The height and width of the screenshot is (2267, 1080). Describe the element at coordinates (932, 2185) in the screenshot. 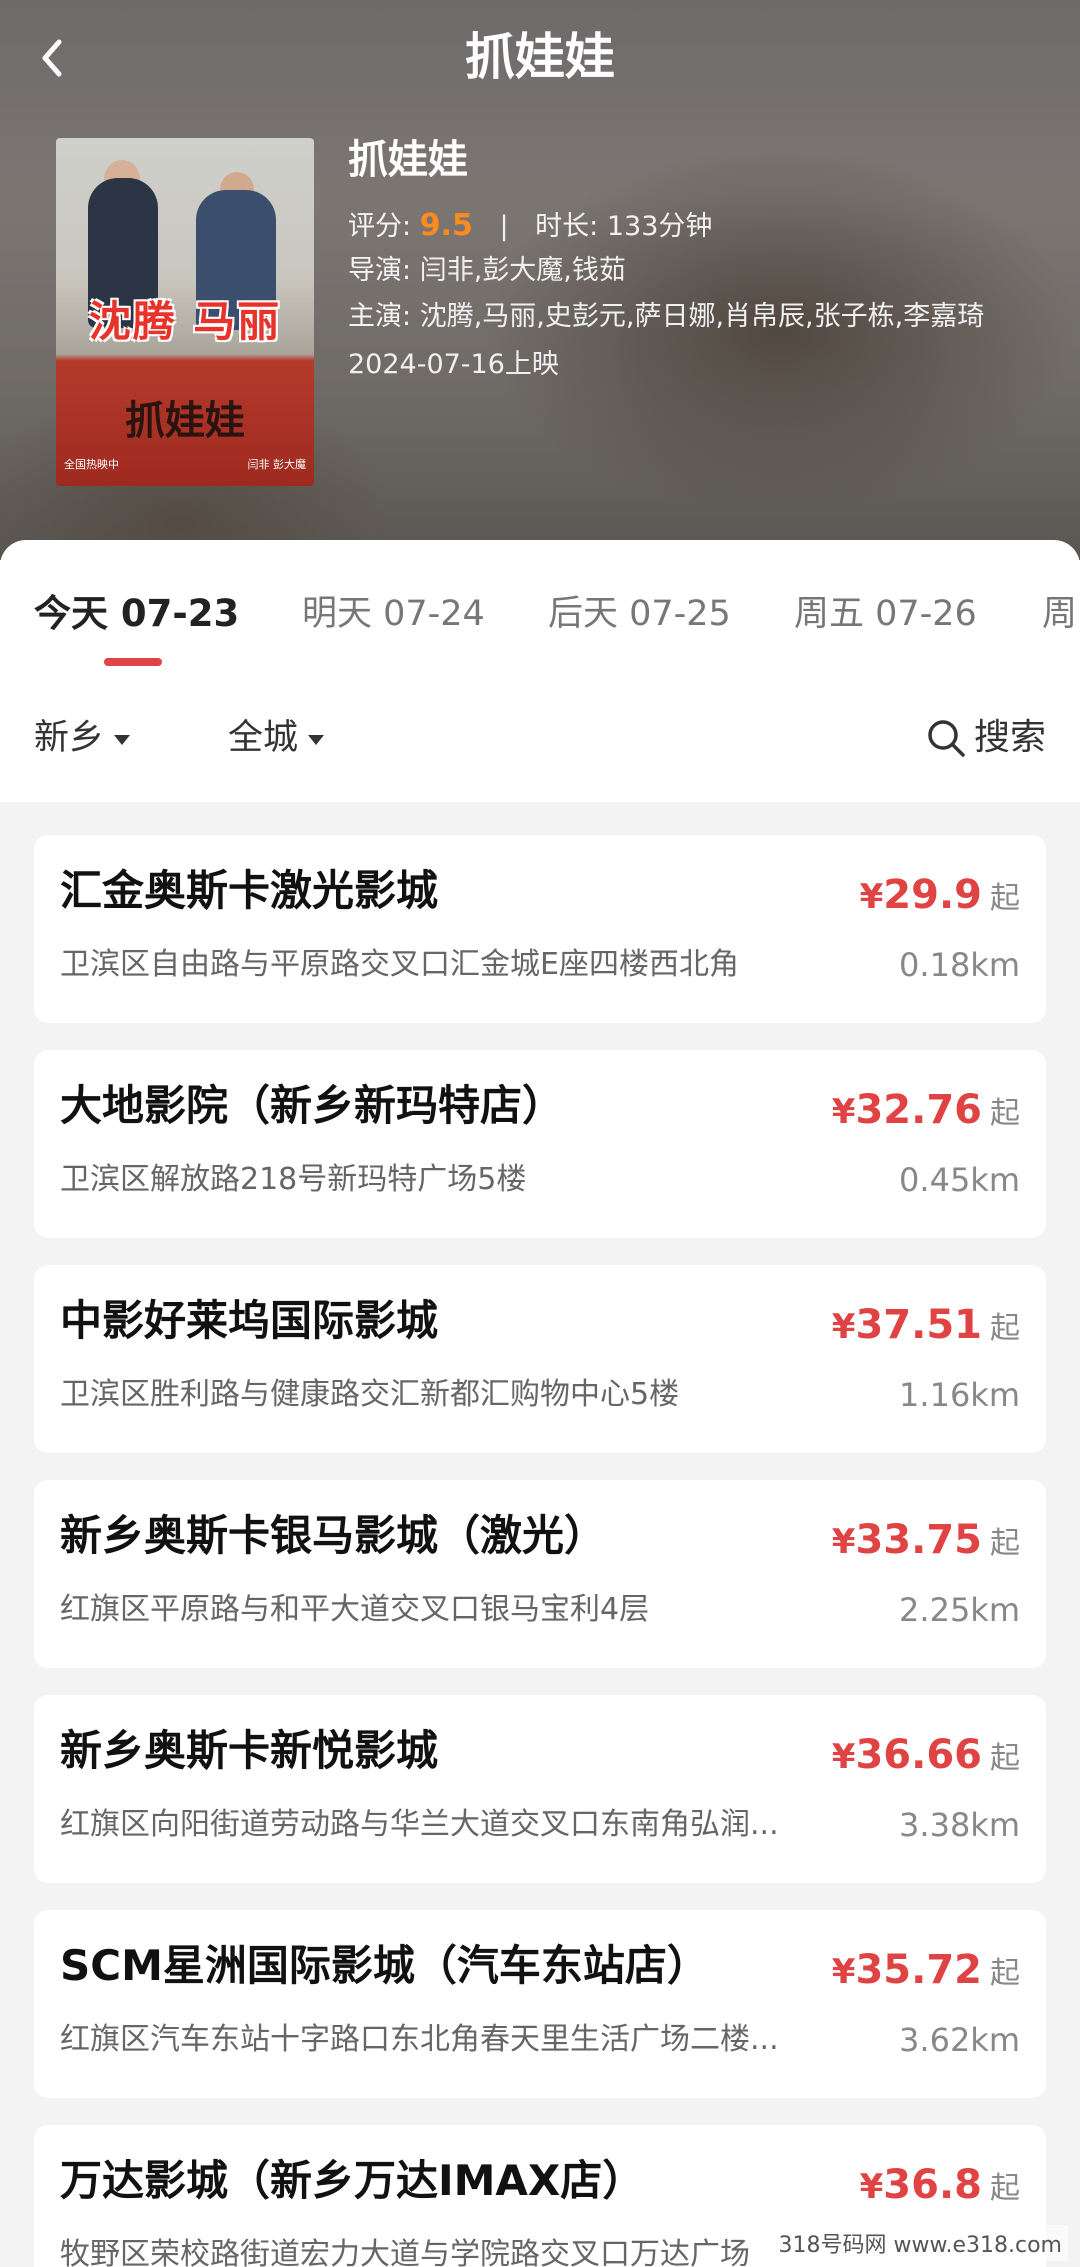

I see `price-value: 36.8` at that location.